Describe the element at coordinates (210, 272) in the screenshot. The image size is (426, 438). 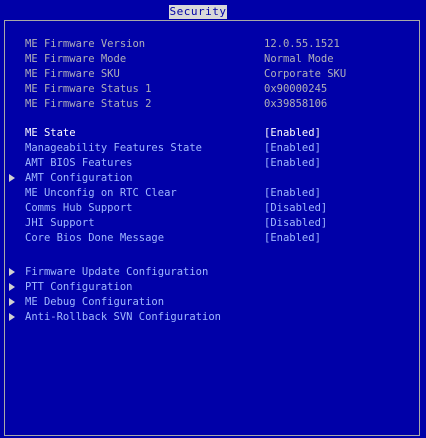
I see `submenu-firmware-update-configuration: Firmware Update Configuration` at that location.